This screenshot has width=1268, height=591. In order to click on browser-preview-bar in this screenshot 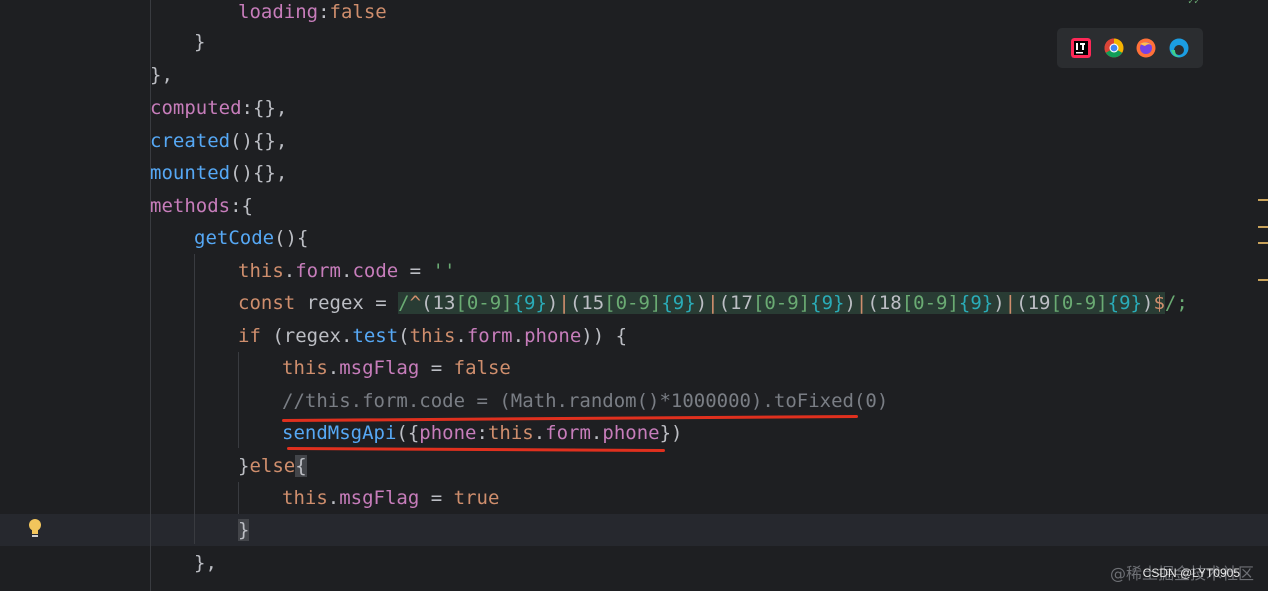, I will do `click(1130, 48)`.